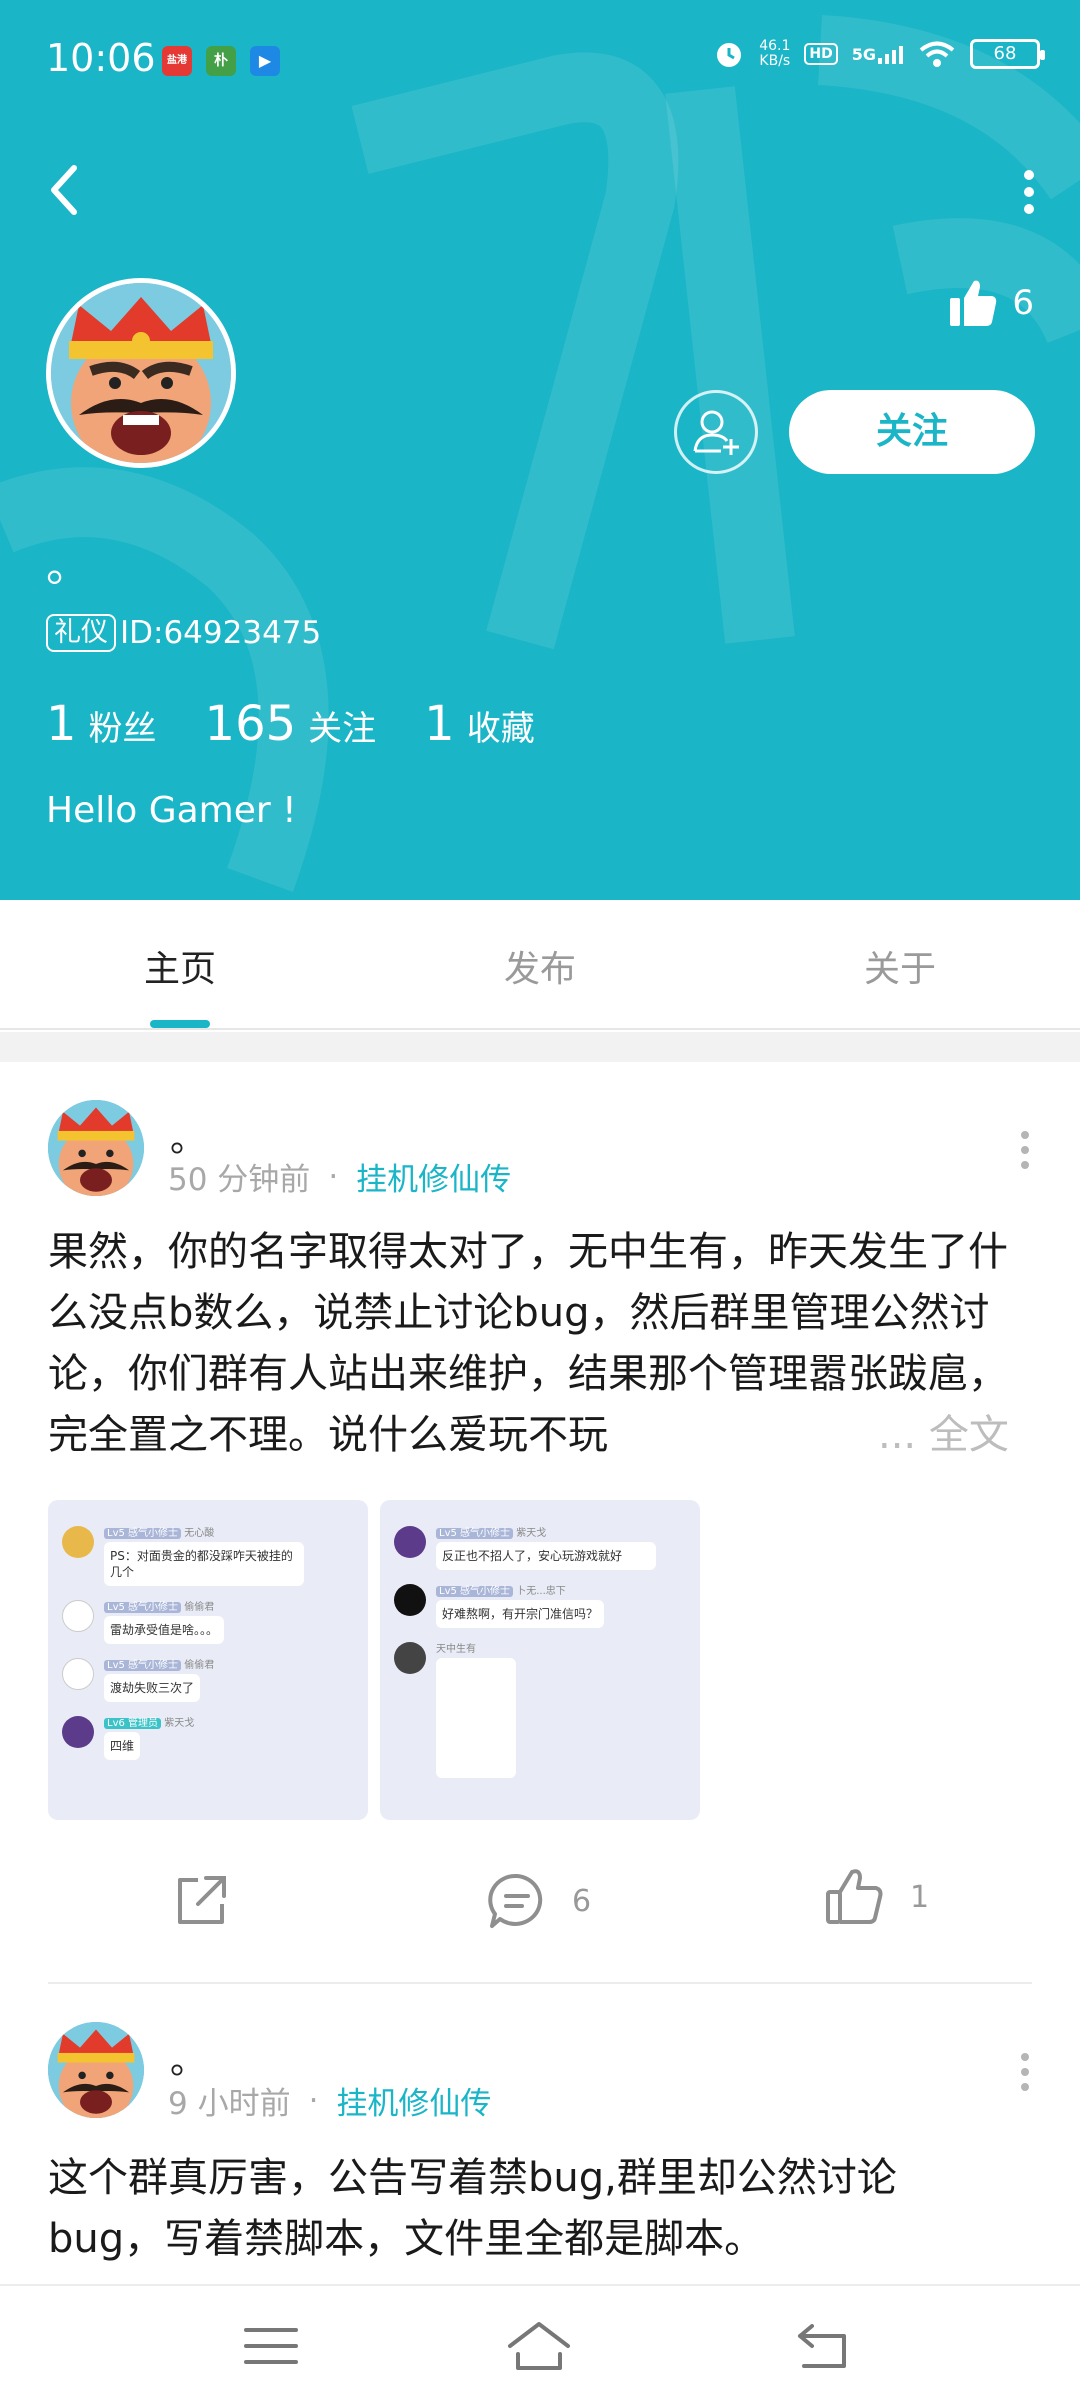 The image size is (1080, 2408). What do you see at coordinates (937, 54) in the screenshot?
I see `wifi-icon` at bounding box center [937, 54].